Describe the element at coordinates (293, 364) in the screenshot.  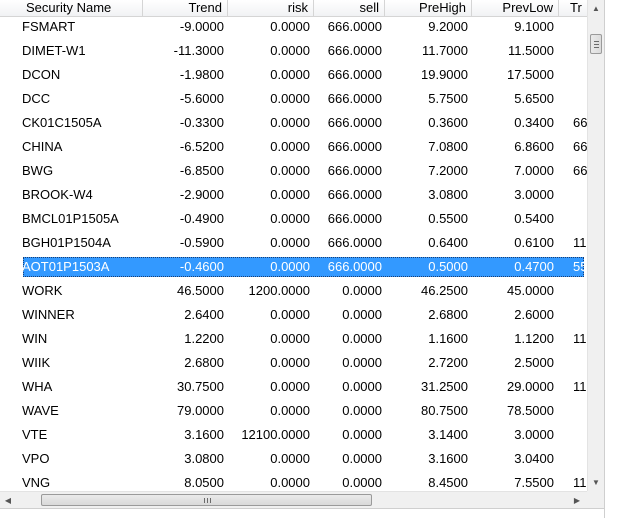
I see `table-row: WIIK 2.6800 0.0000 0.0000 2.7200 2.5000` at that location.